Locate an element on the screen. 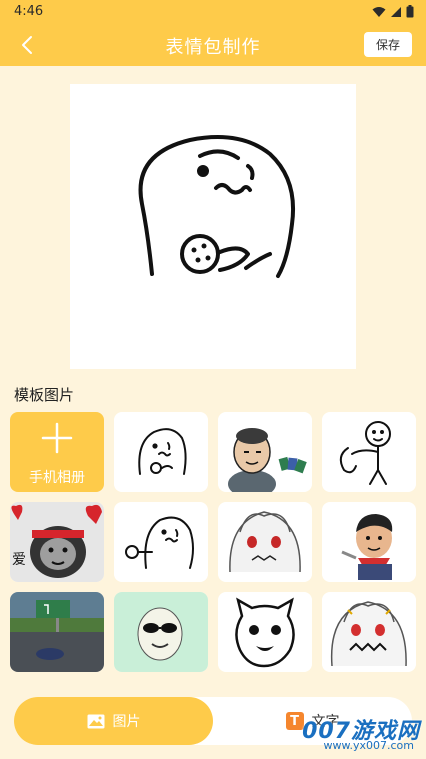 This screenshot has height=759, width=426. tile-love-text: 爱 is located at coordinates (19, 560).